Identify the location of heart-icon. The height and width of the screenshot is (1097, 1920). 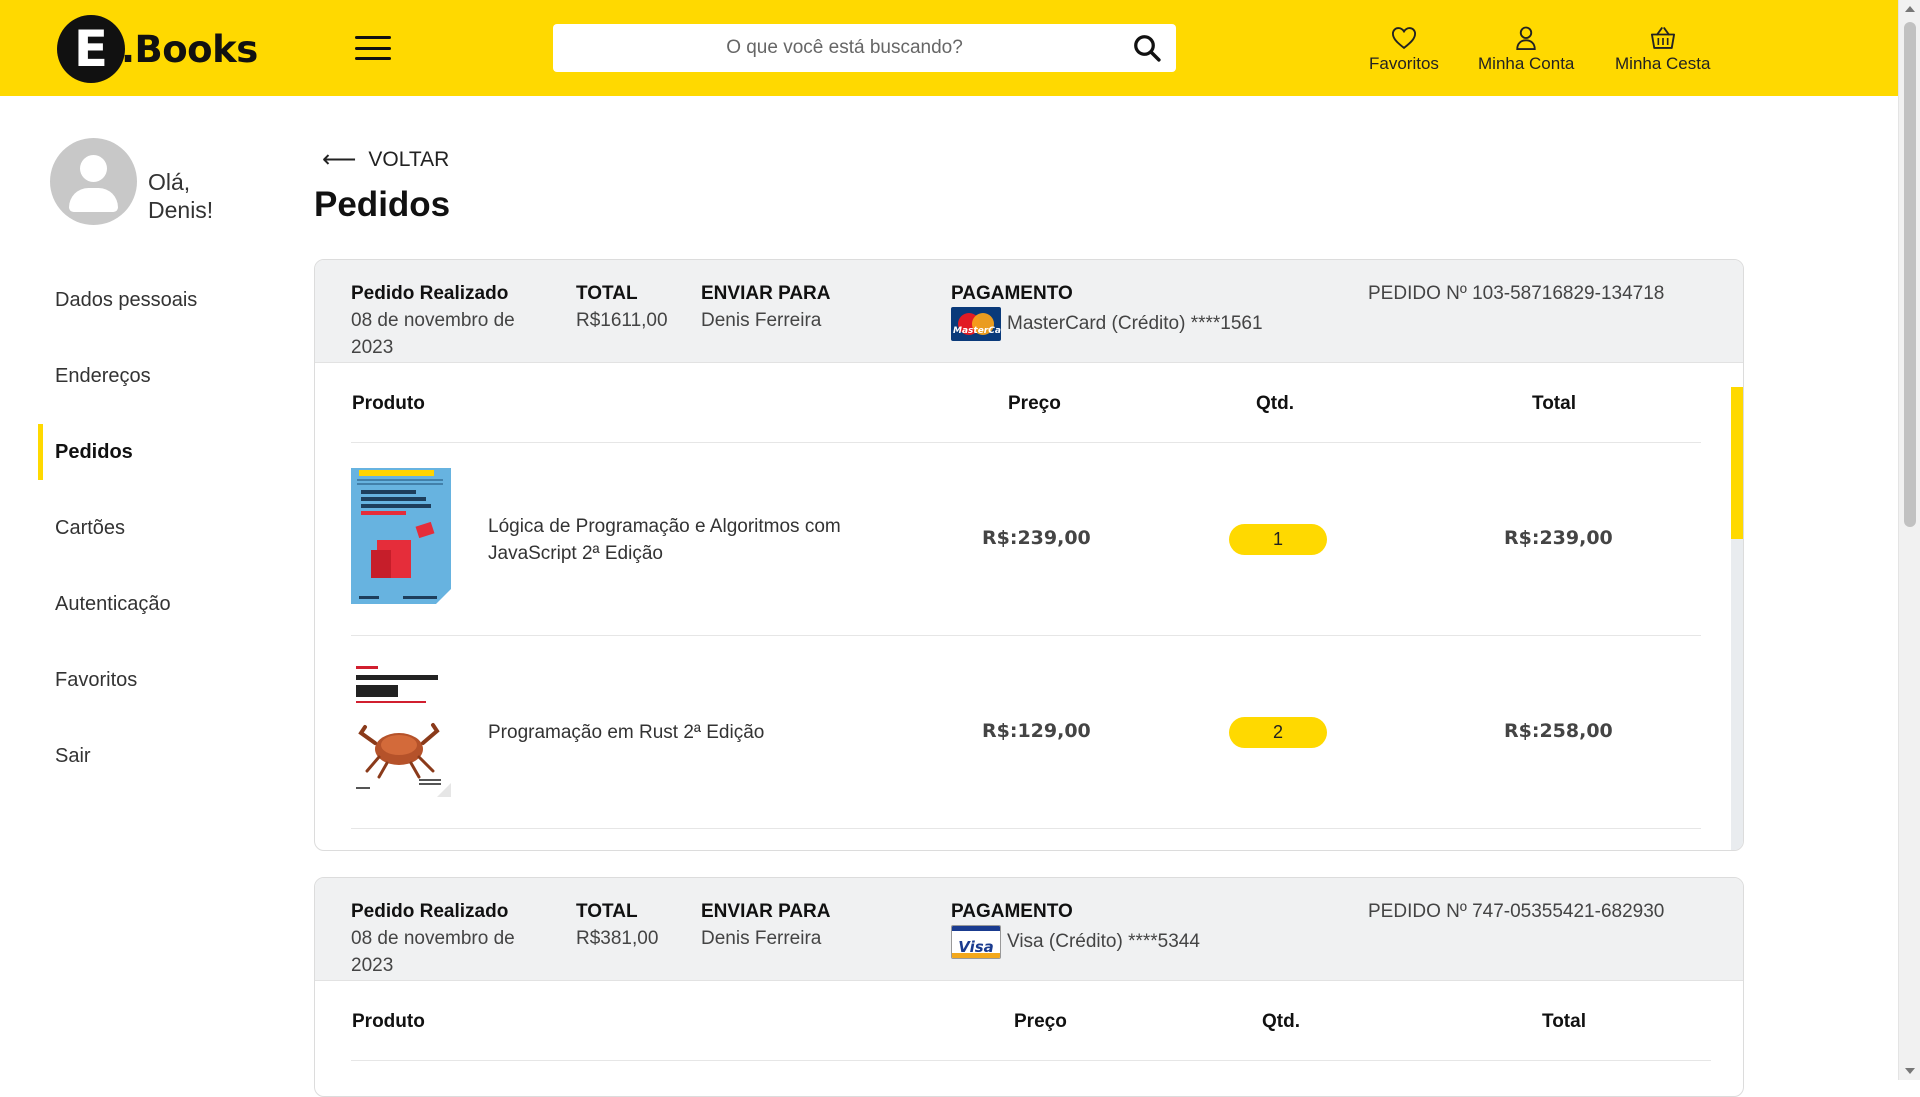
(1403, 38).